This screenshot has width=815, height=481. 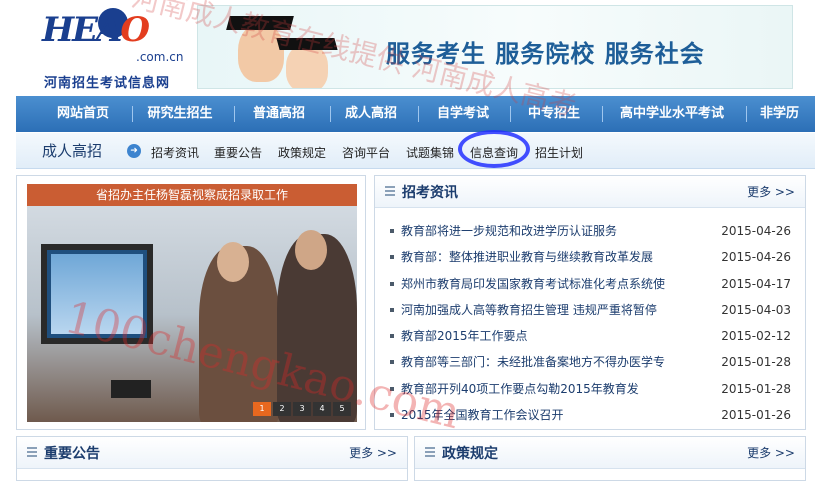 I want to click on student-girl-small, so click(x=307, y=66).